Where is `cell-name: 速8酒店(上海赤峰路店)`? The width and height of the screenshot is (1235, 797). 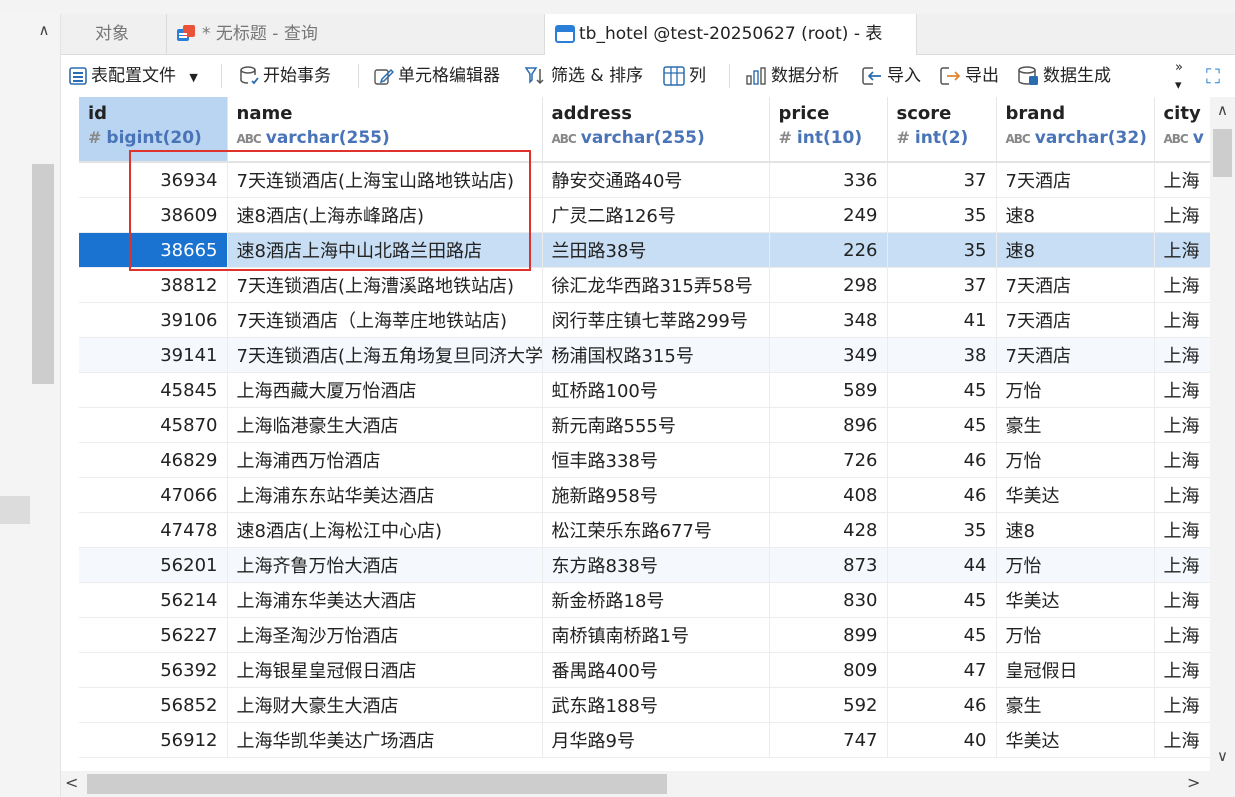 cell-name: 速8酒店(上海赤峰路店) is located at coordinates (385, 215).